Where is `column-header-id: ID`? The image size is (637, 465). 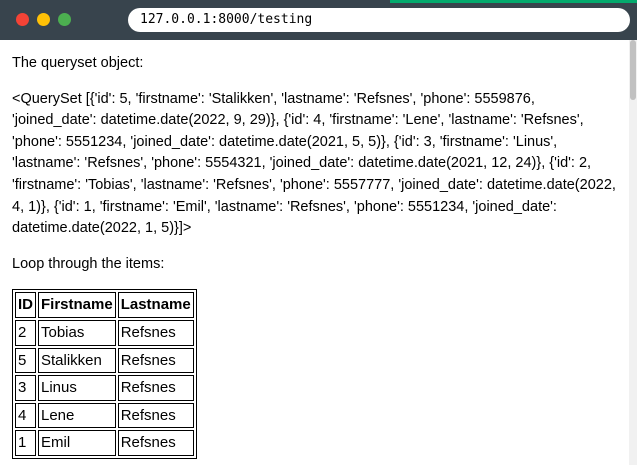
column-header-id: ID is located at coordinates (25, 305).